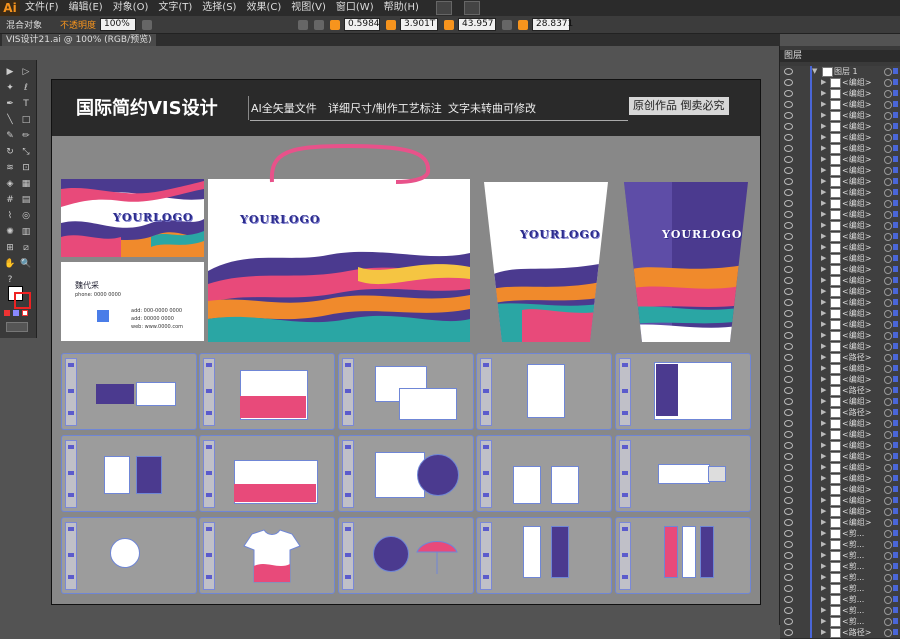  What do you see at coordinates (10, 120) in the screenshot?
I see `line-tool-icon: ╲` at bounding box center [10, 120].